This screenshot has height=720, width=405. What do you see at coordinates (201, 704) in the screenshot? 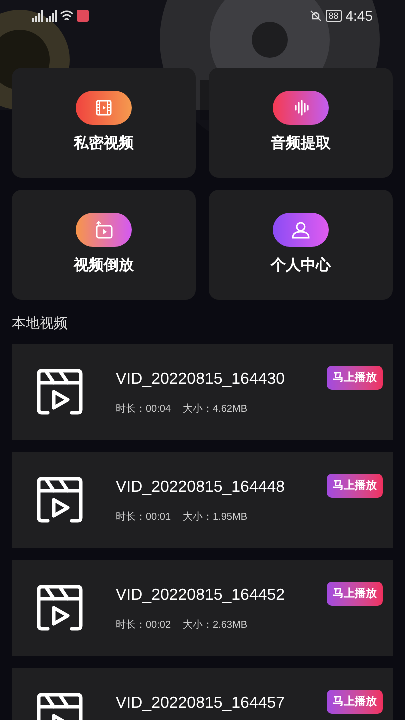
I see `video-title: VID_20220815_164457` at bounding box center [201, 704].